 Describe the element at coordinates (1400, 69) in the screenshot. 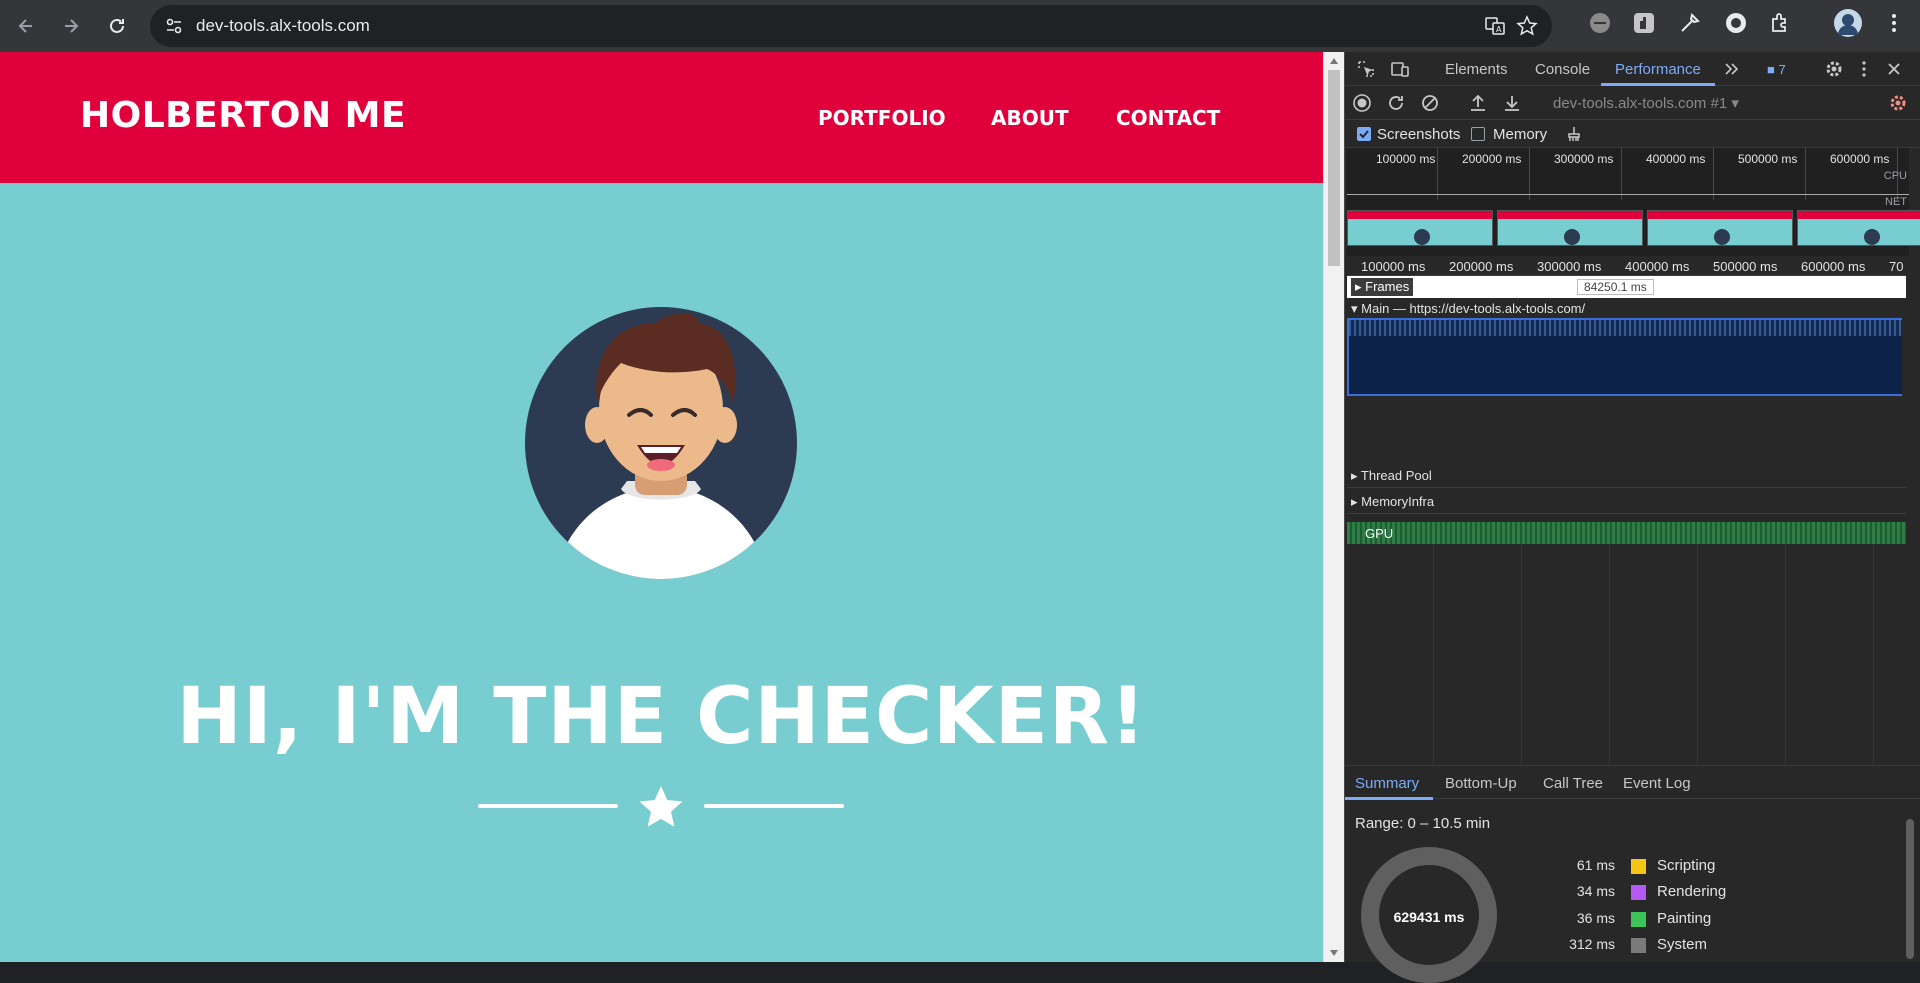

I see `device-toolbar-icon` at that location.